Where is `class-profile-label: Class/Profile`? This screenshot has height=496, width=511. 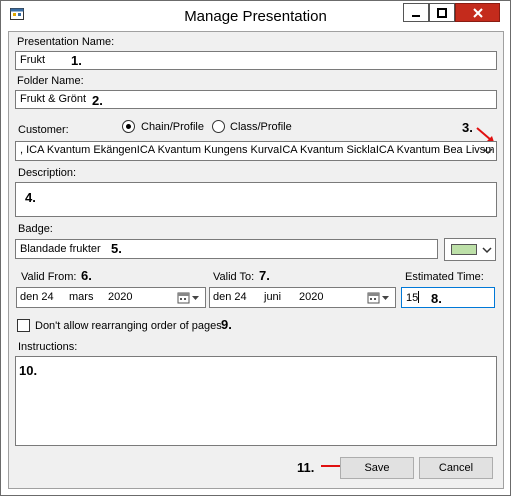 class-profile-label: Class/Profile is located at coordinates (261, 127).